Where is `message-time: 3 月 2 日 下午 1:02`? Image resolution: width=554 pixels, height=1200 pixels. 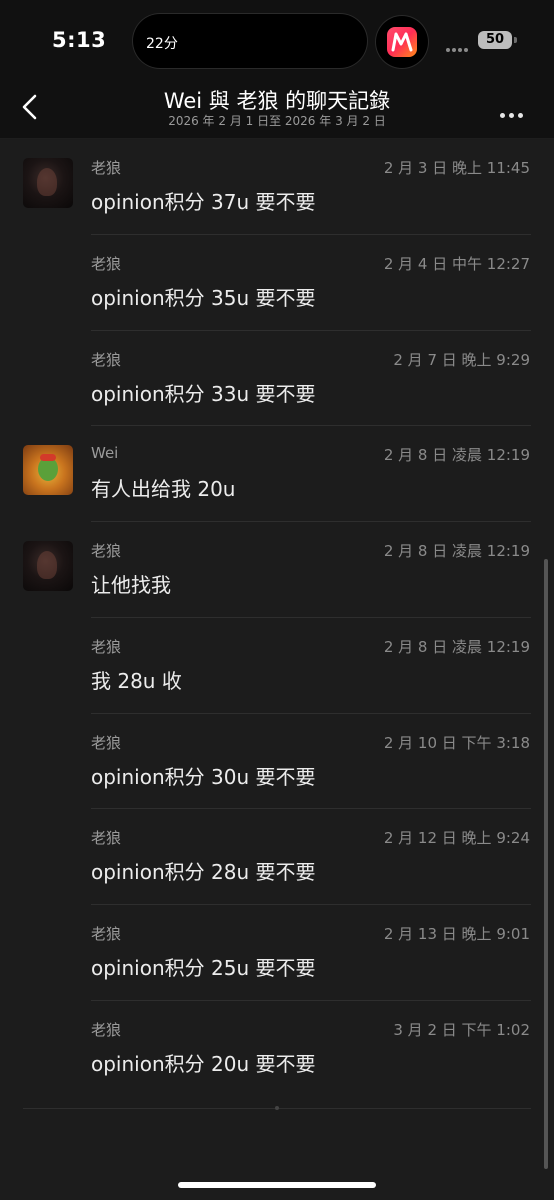 message-time: 3 月 2 日 下午 1:02 is located at coordinates (461, 1029).